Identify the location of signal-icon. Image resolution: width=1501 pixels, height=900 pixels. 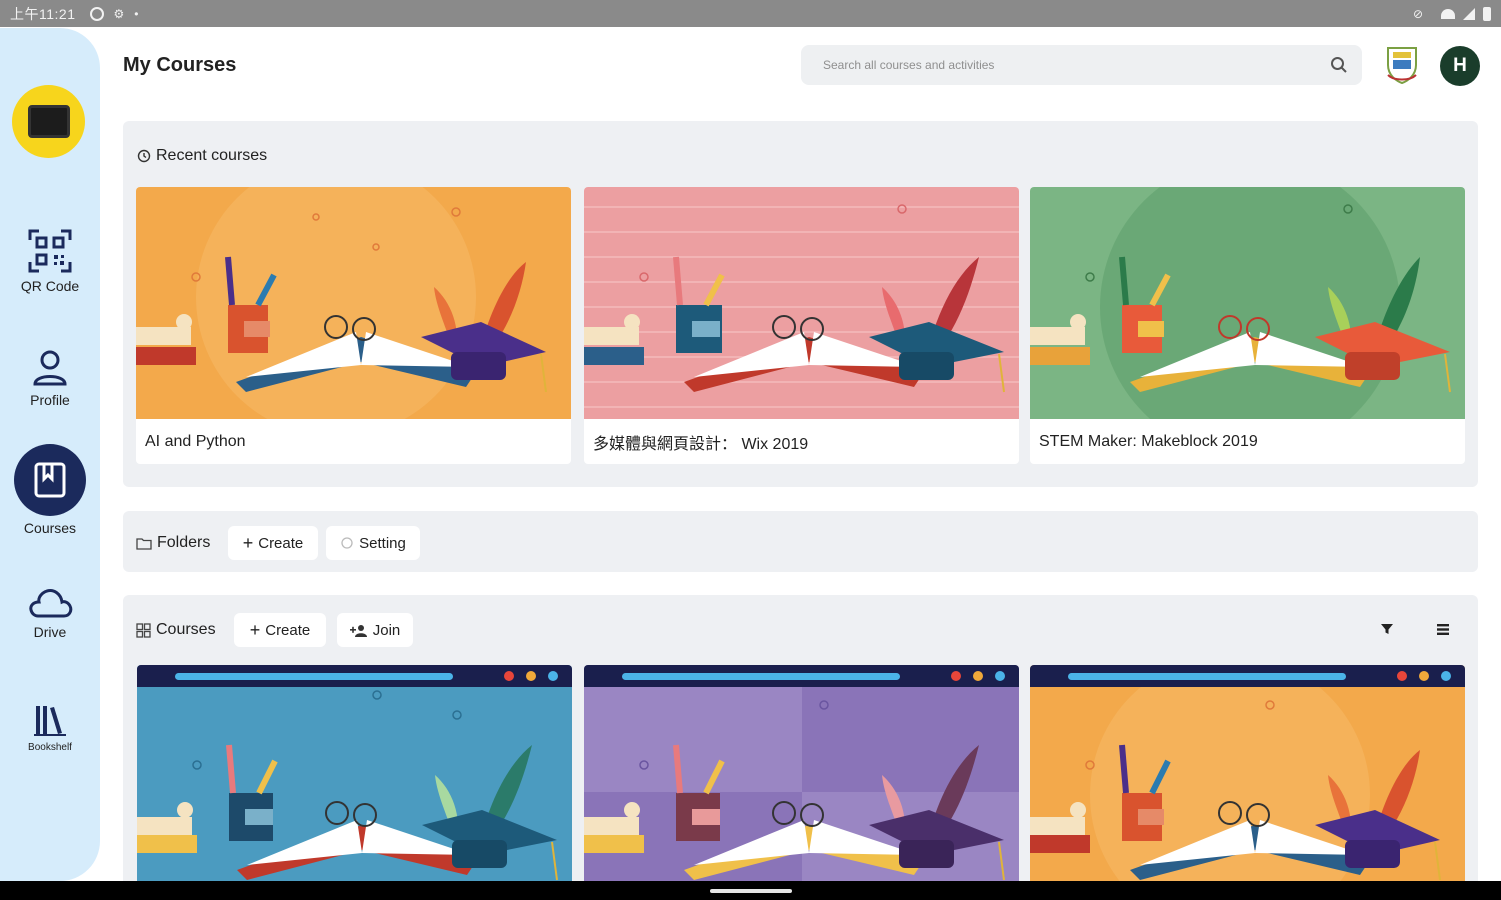
(1469, 13).